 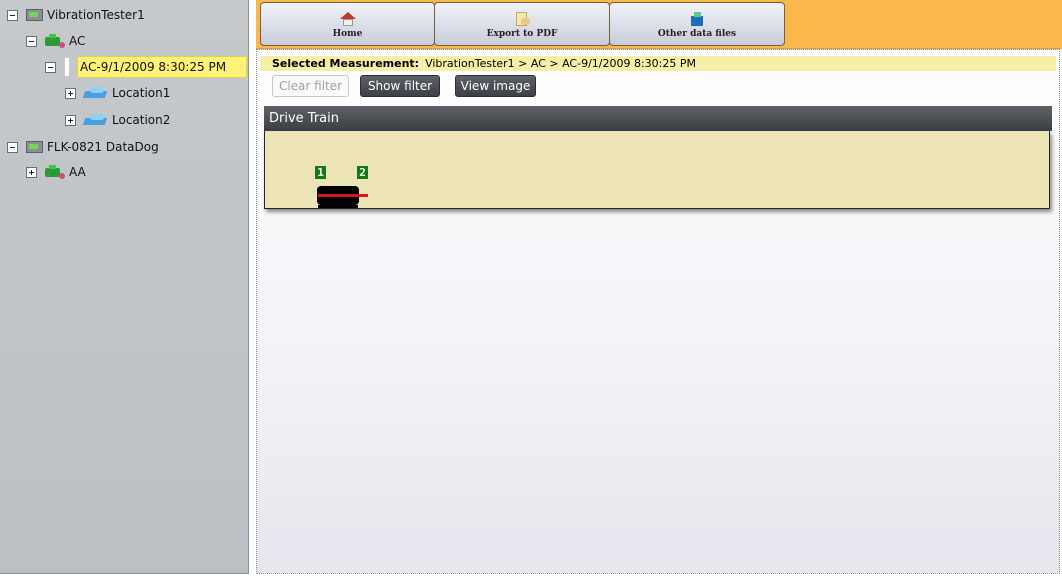 What do you see at coordinates (347, 34) in the screenshot?
I see `home-button-label: Home` at bounding box center [347, 34].